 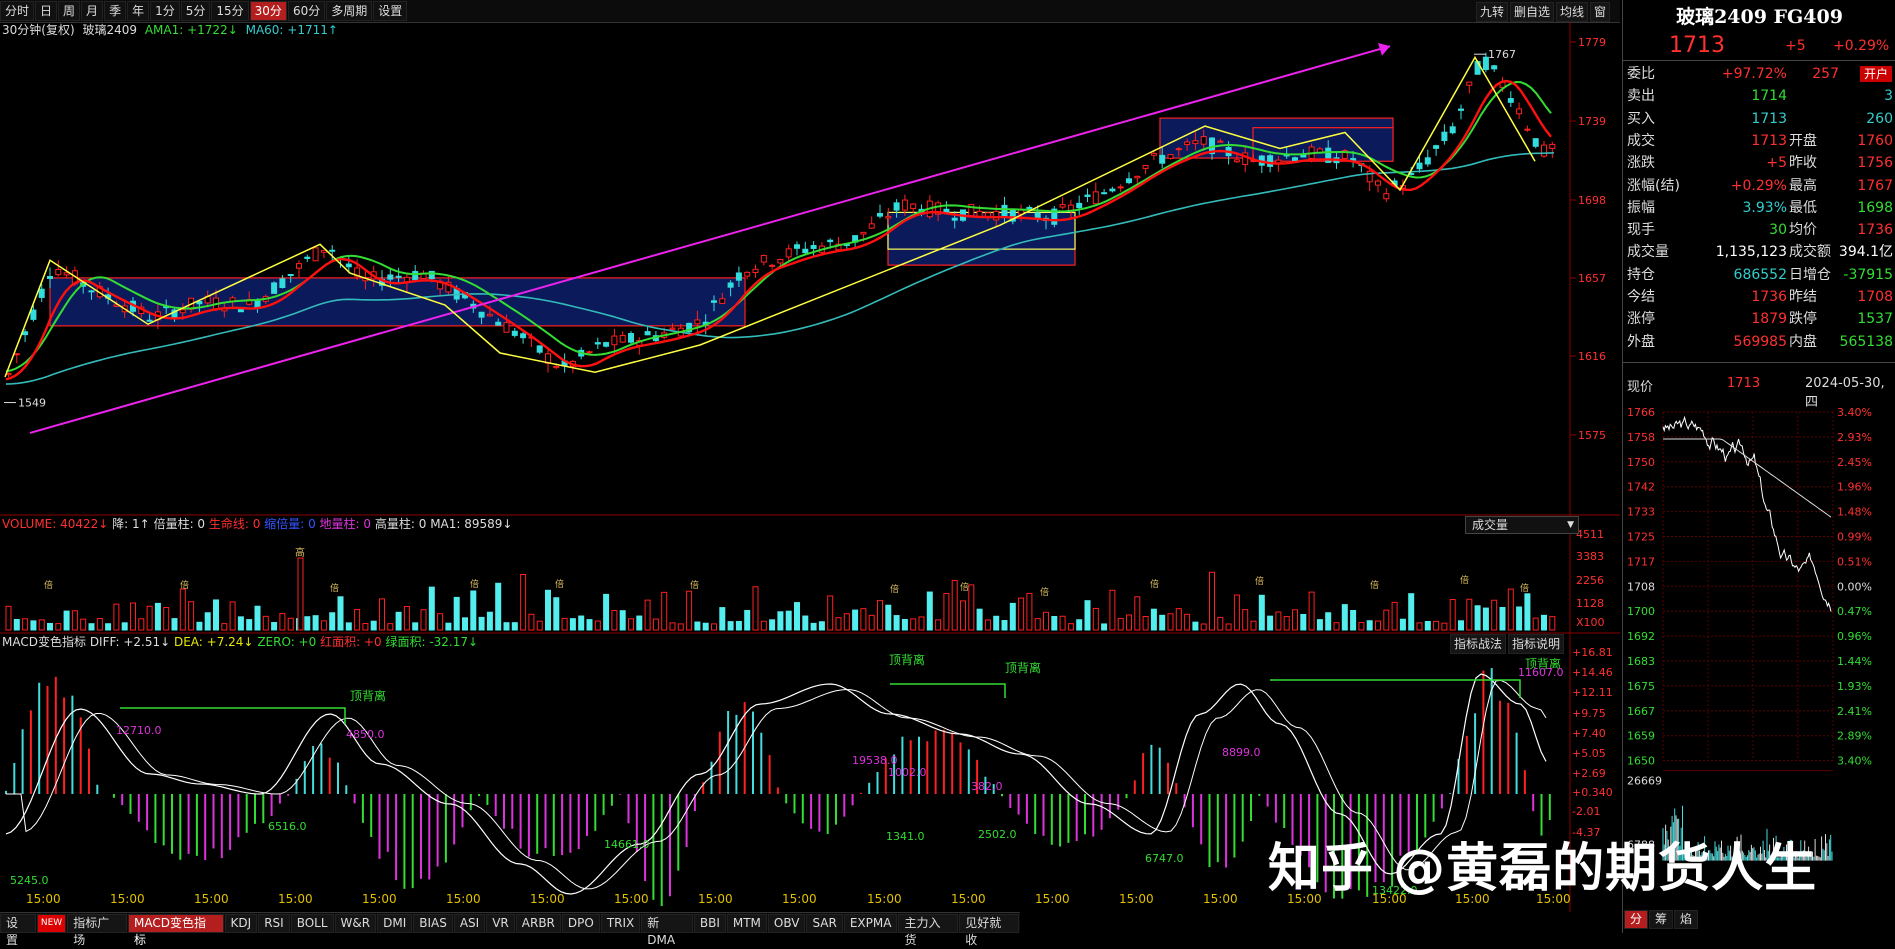 I want to click on indicator-tab: RSI, so click(x=274, y=923).